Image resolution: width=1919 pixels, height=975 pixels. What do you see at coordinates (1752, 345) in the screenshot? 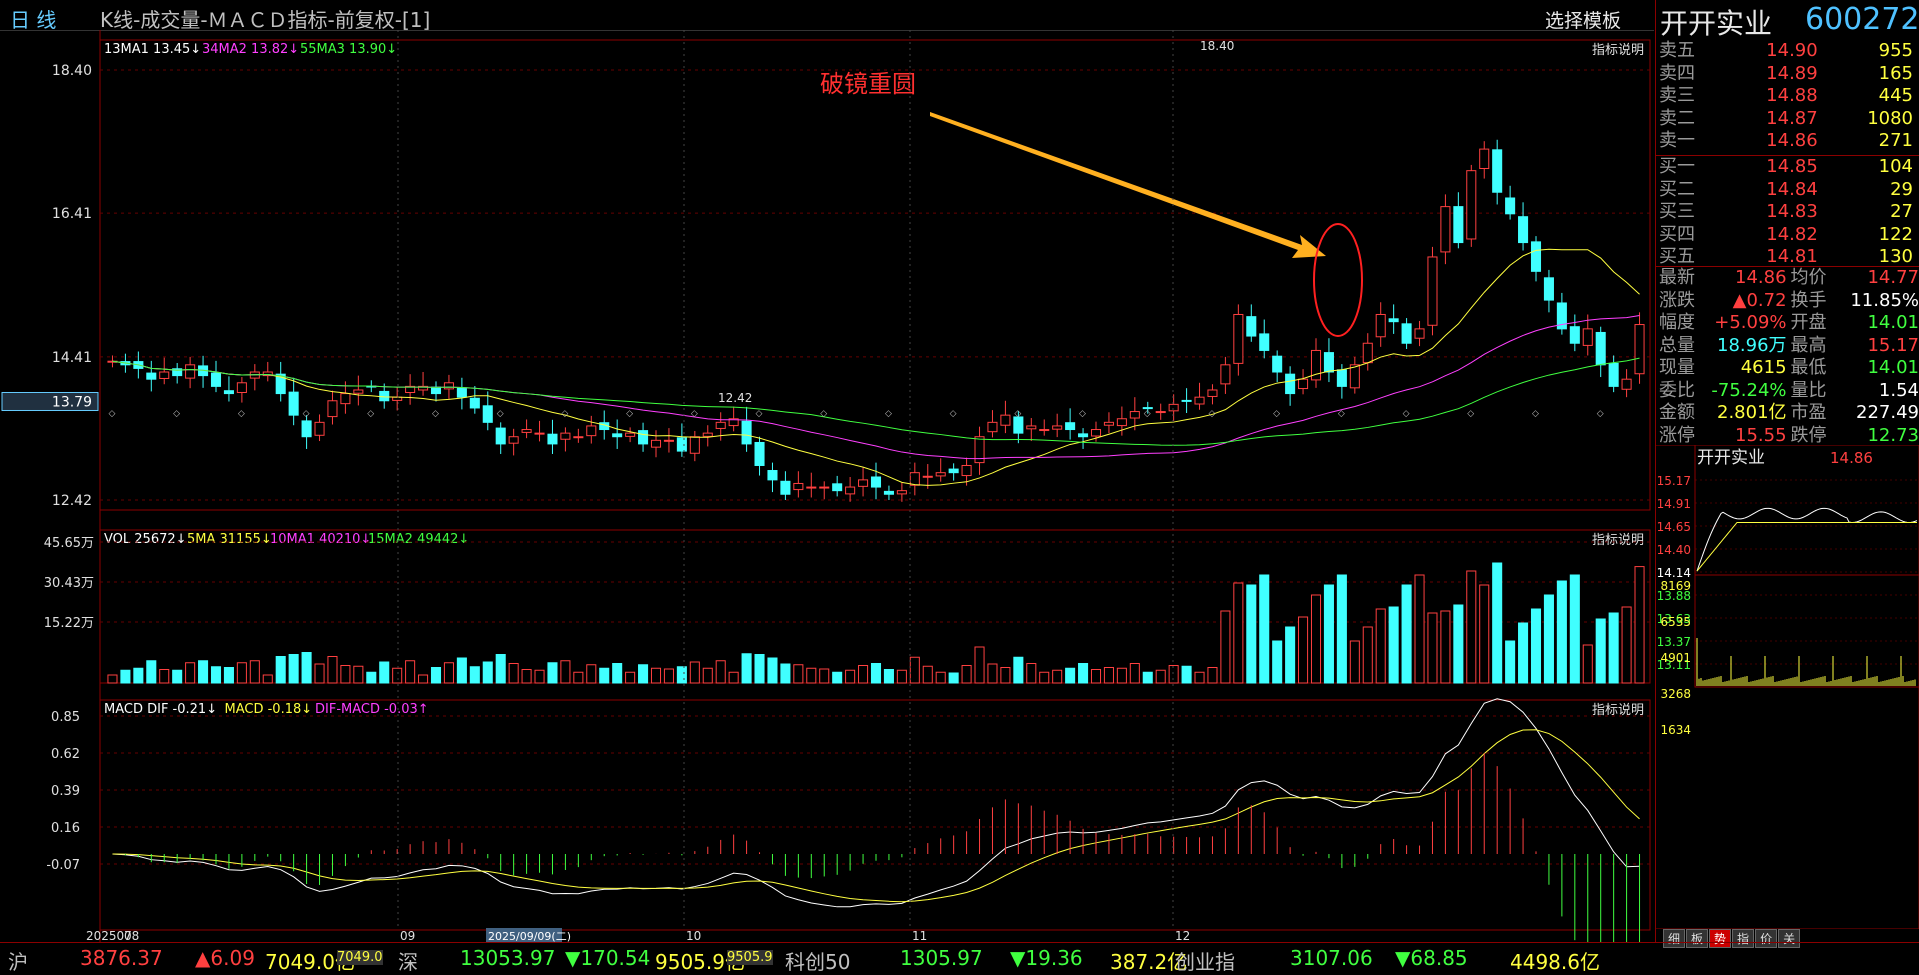
I see `stat-value: 18.96万` at bounding box center [1752, 345].